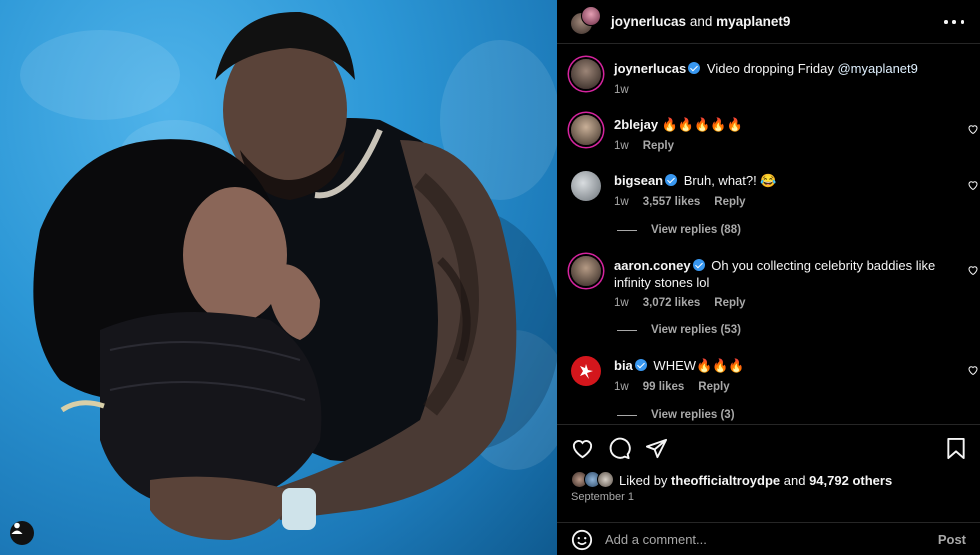 Image resolution: width=980 pixels, height=555 pixels. I want to click on caption-text: Video dropping Friday, so click(770, 68).